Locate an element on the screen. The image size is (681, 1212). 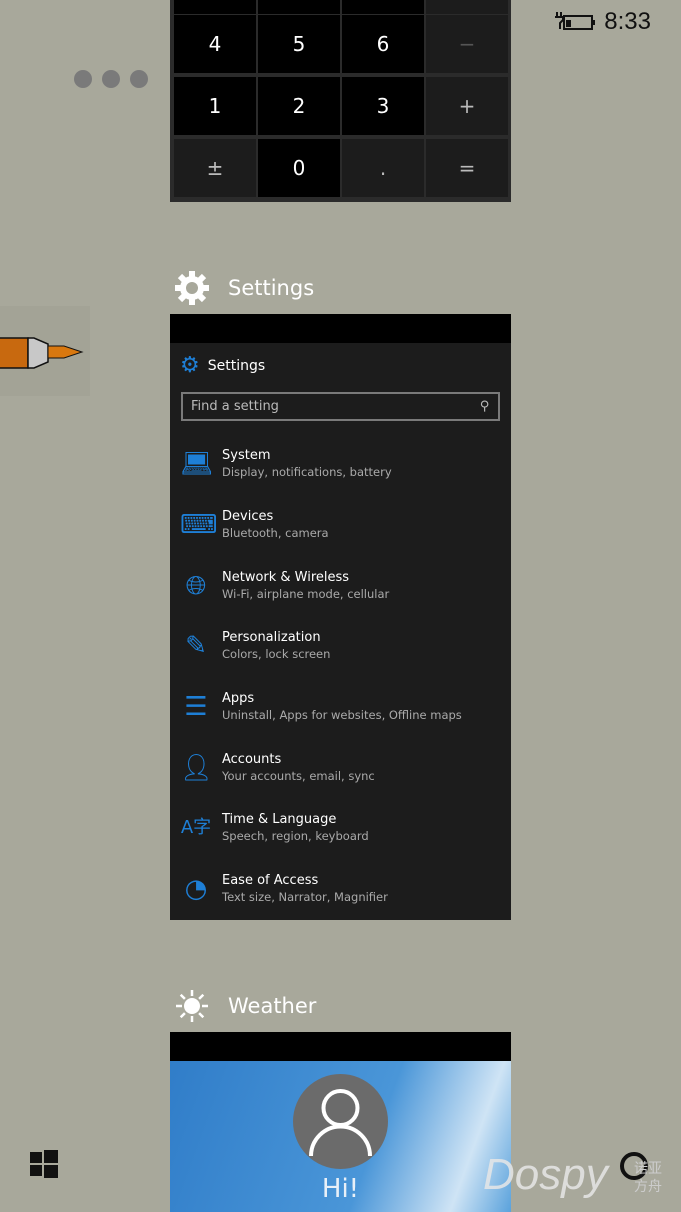
calc-key-1: 1 is located at coordinates (215, 106).